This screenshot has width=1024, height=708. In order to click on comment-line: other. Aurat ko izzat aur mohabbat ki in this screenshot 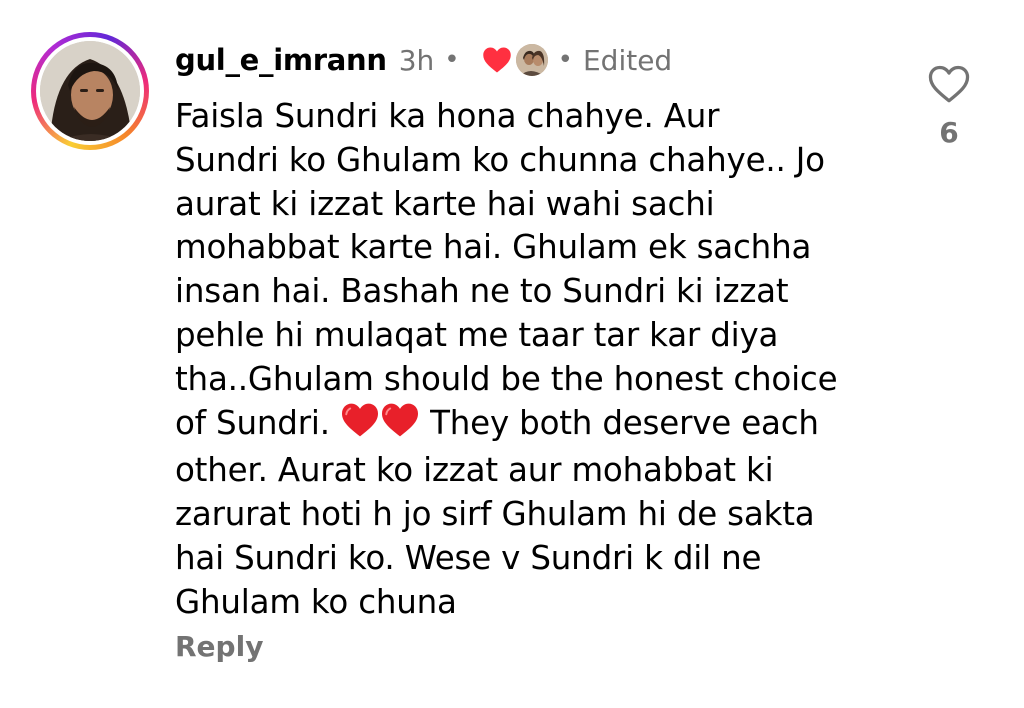, I will do `click(474, 470)`.